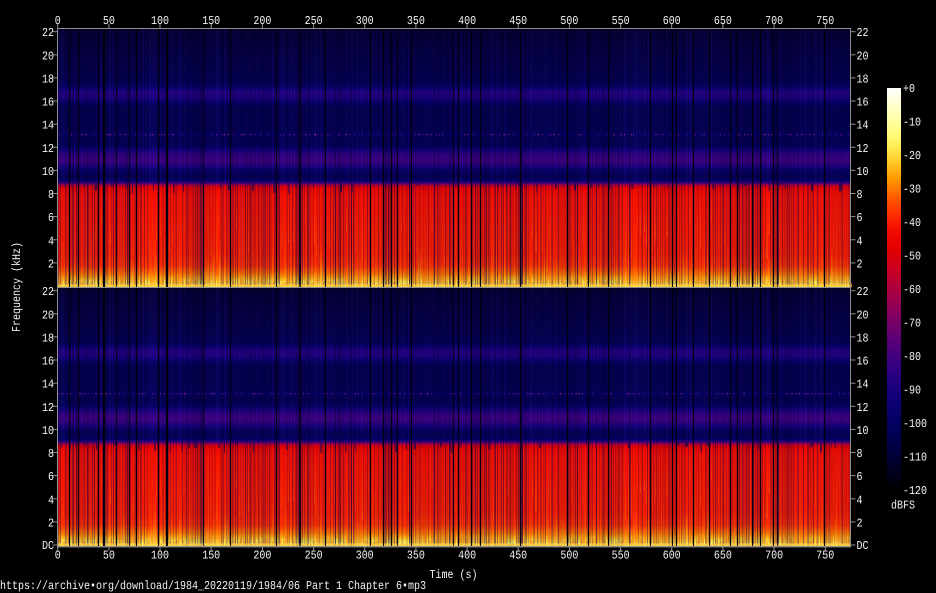  What do you see at coordinates (912, 156) in the screenshot?
I see `svg-text: -20` at bounding box center [912, 156].